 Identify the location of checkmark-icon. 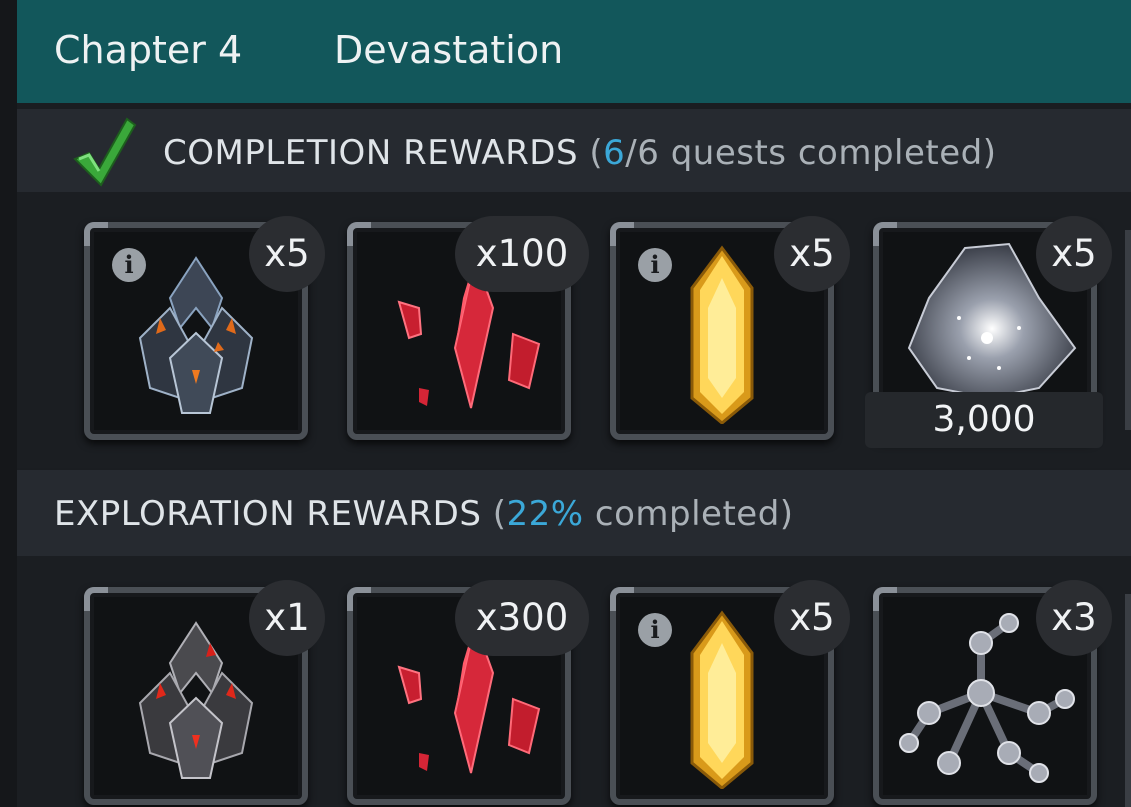
(105, 152).